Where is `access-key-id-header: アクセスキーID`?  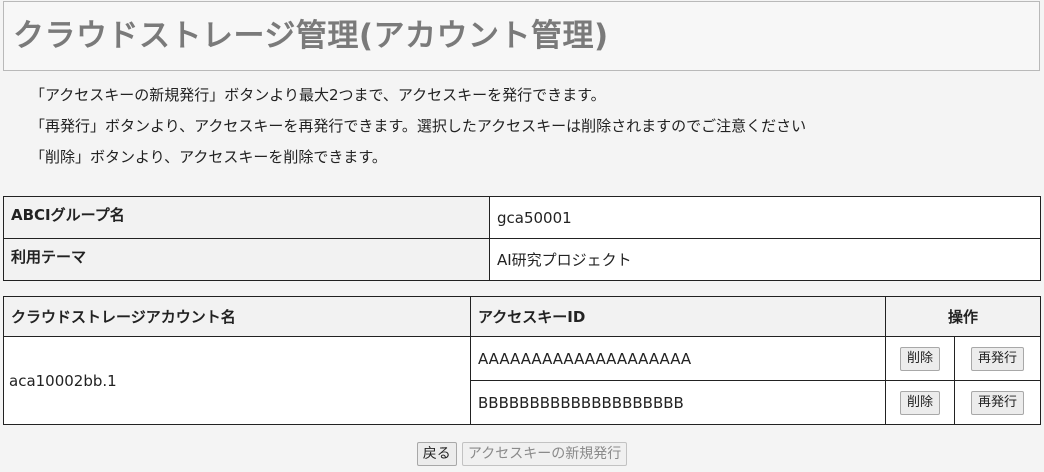
access-key-id-header: アクセスキーID is located at coordinates (678, 316).